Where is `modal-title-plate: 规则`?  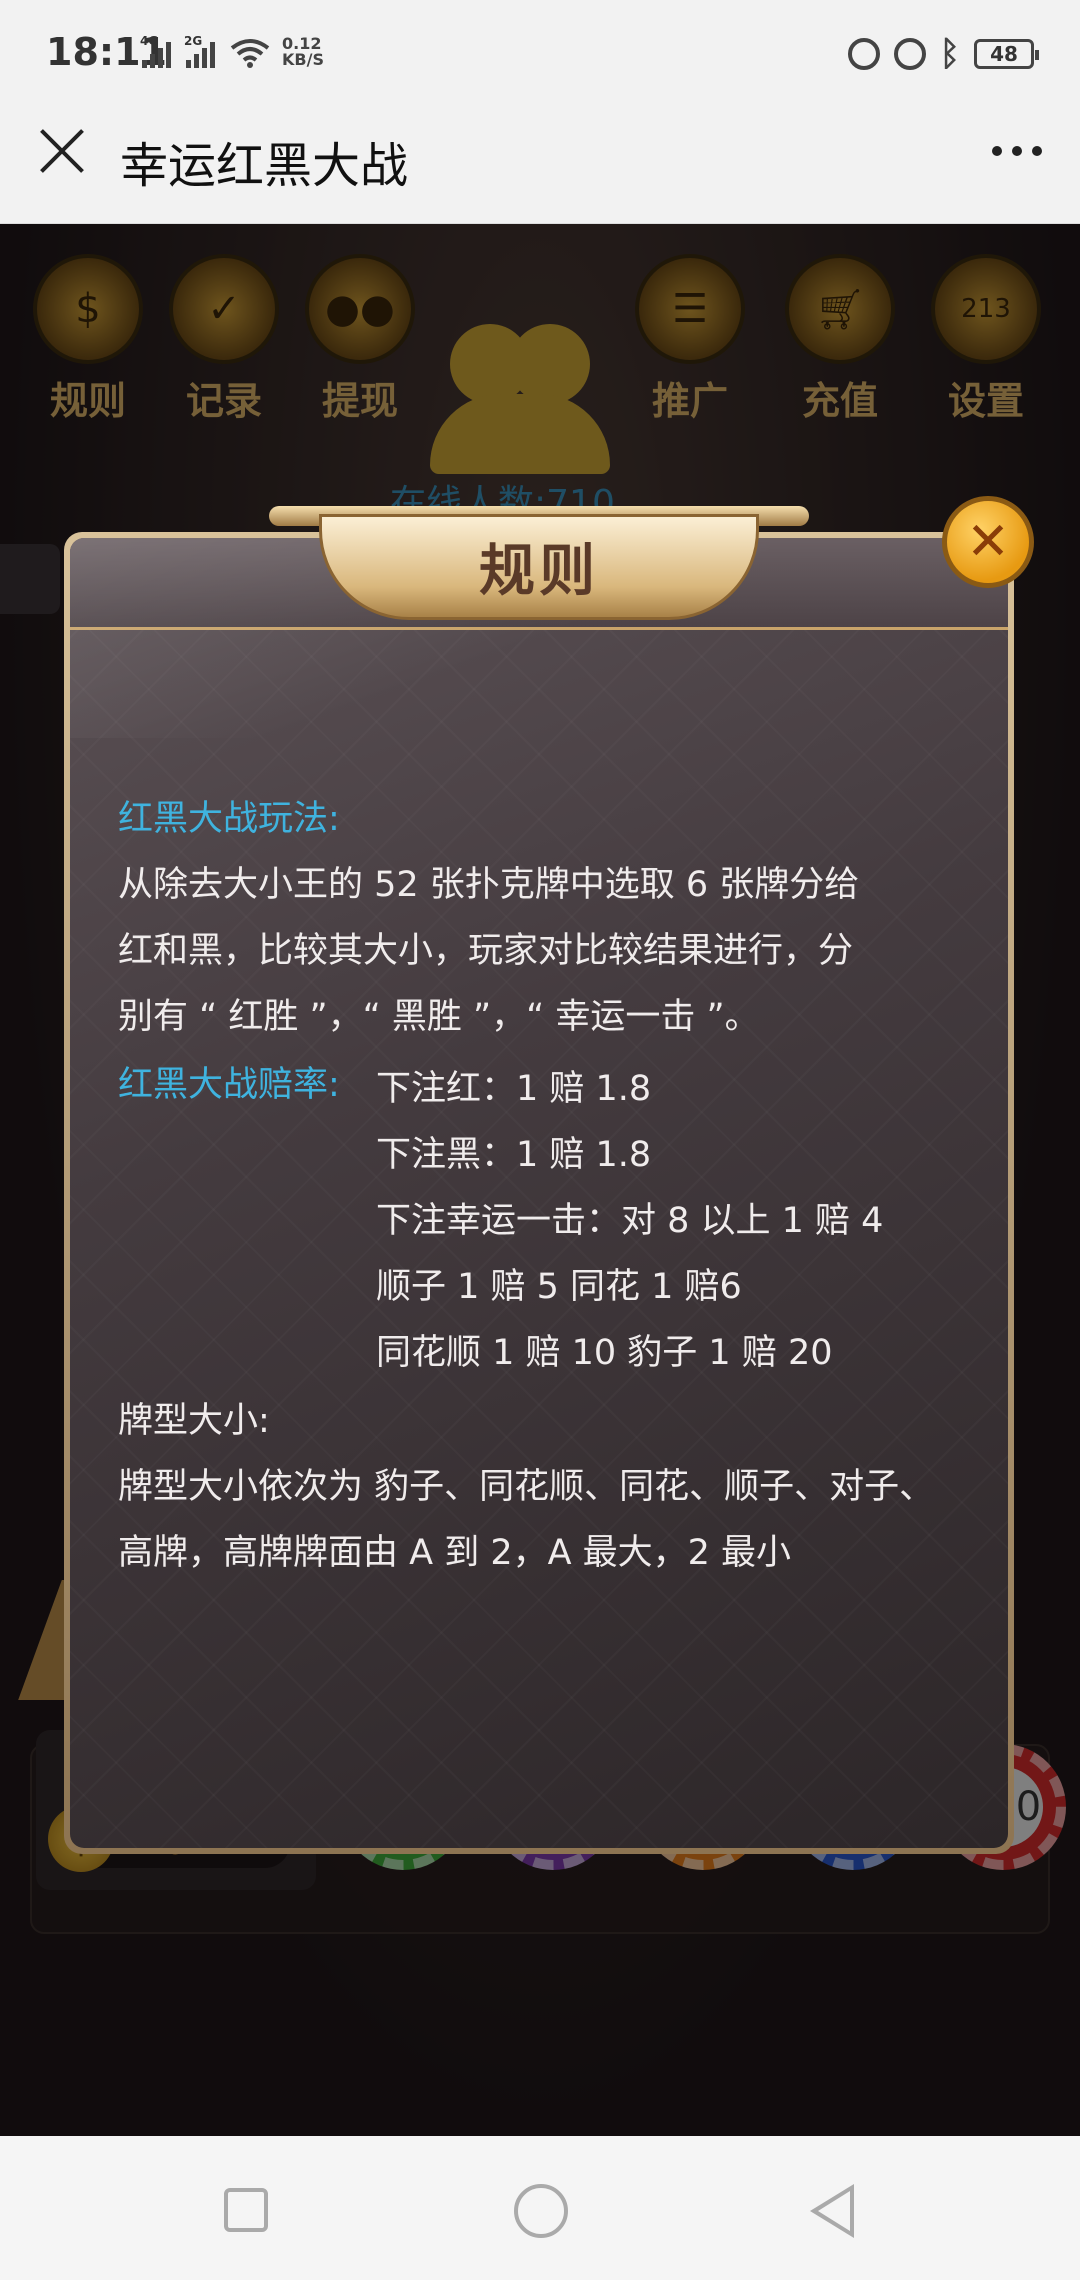 modal-title-plate: 规则 is located at coordinates (539, 566).